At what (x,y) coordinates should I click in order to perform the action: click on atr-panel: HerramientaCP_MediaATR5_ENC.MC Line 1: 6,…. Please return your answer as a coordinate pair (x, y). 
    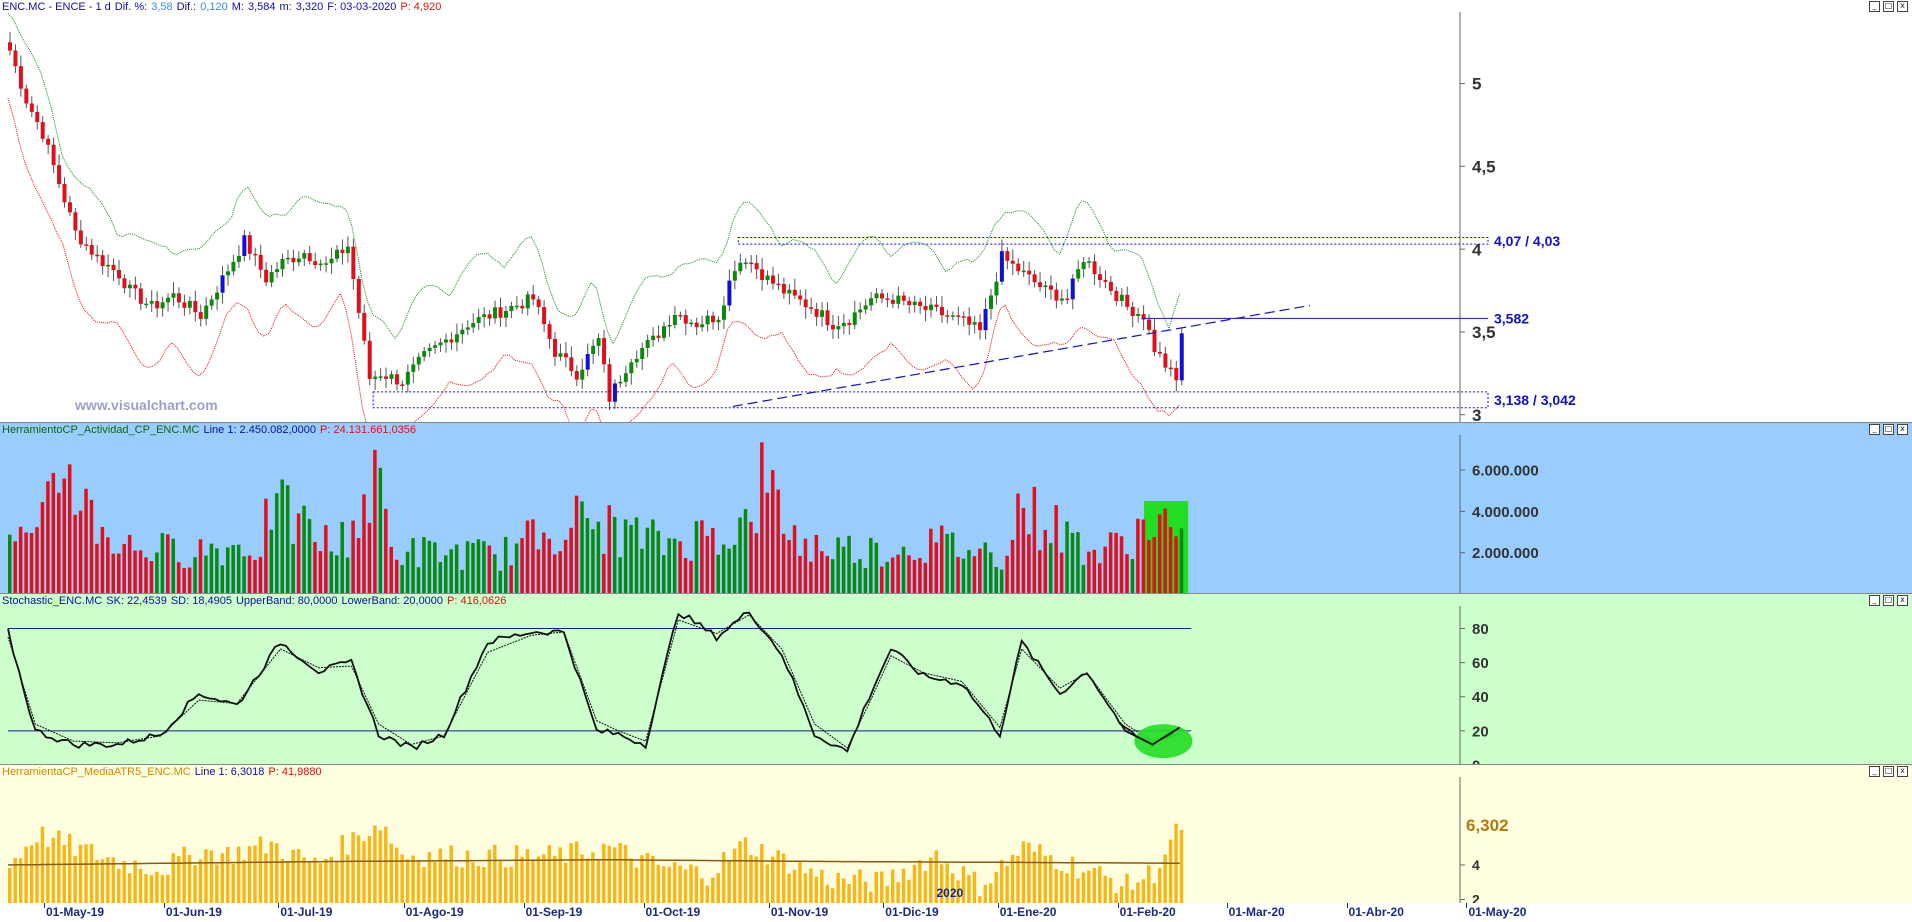
    Looking at the image, I should click on (956, 834).